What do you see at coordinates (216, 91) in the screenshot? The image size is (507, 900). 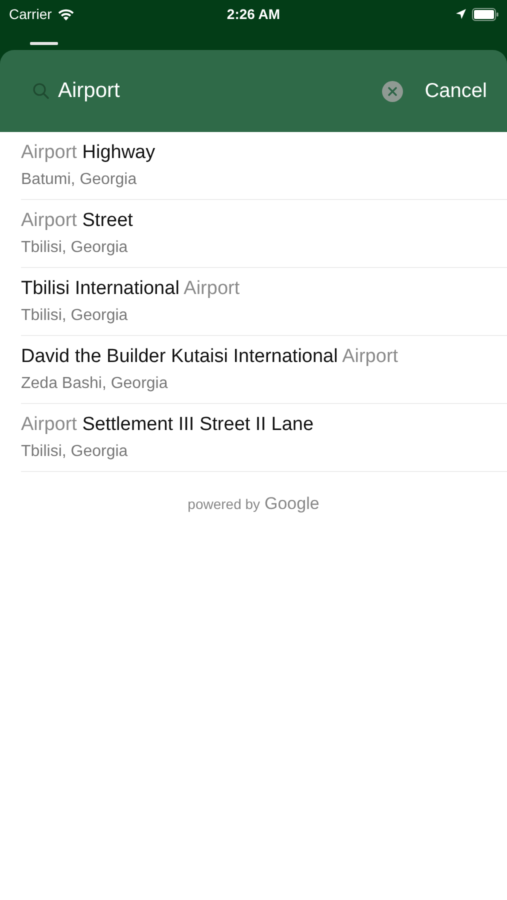 I see `search-field: Airport` at bounding box center [216, 91].